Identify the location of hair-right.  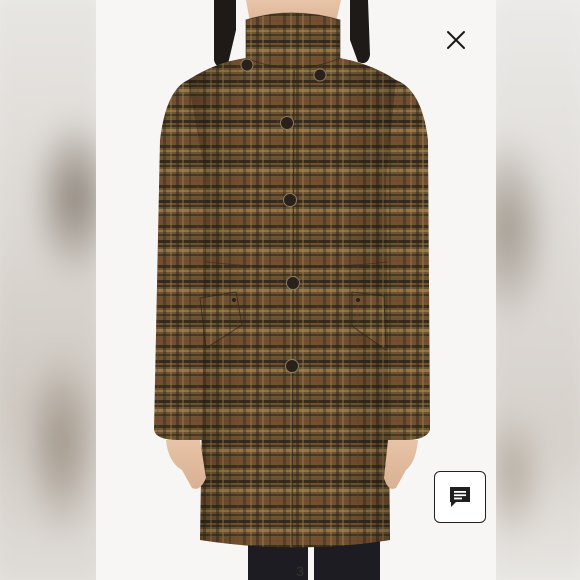
(360, 32).